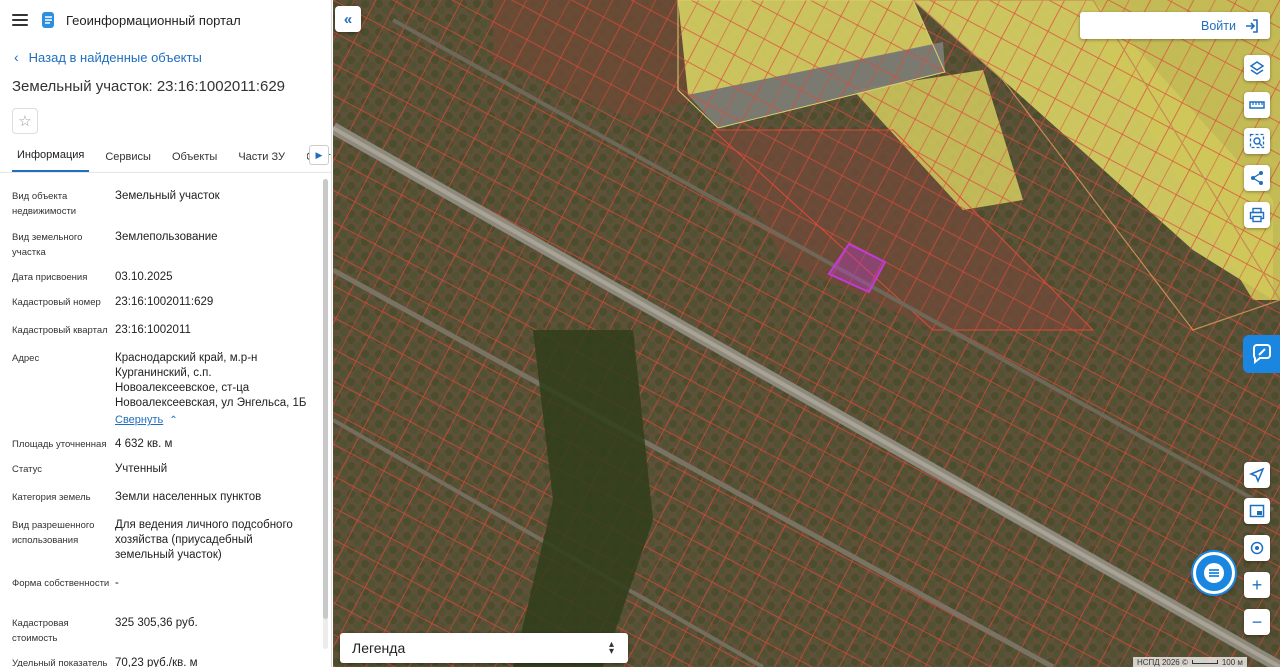  I want to click on back-link-label: Назад в найденные объекты, so click(115, 57).